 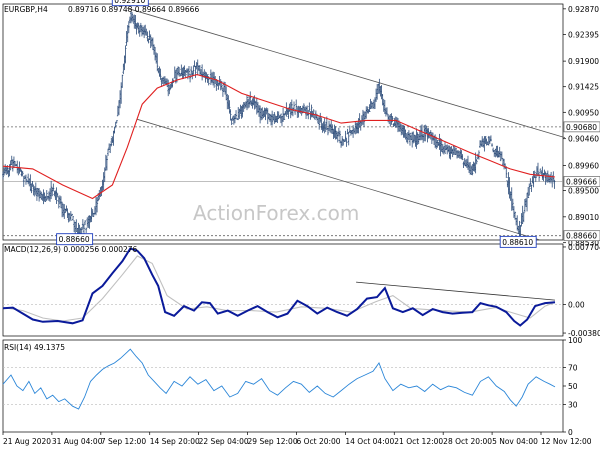 What do you see at coordinates (575, 340) in the screenshot?
I see `rsi-y-tick-label: 100` at bounding box center [575, 340].